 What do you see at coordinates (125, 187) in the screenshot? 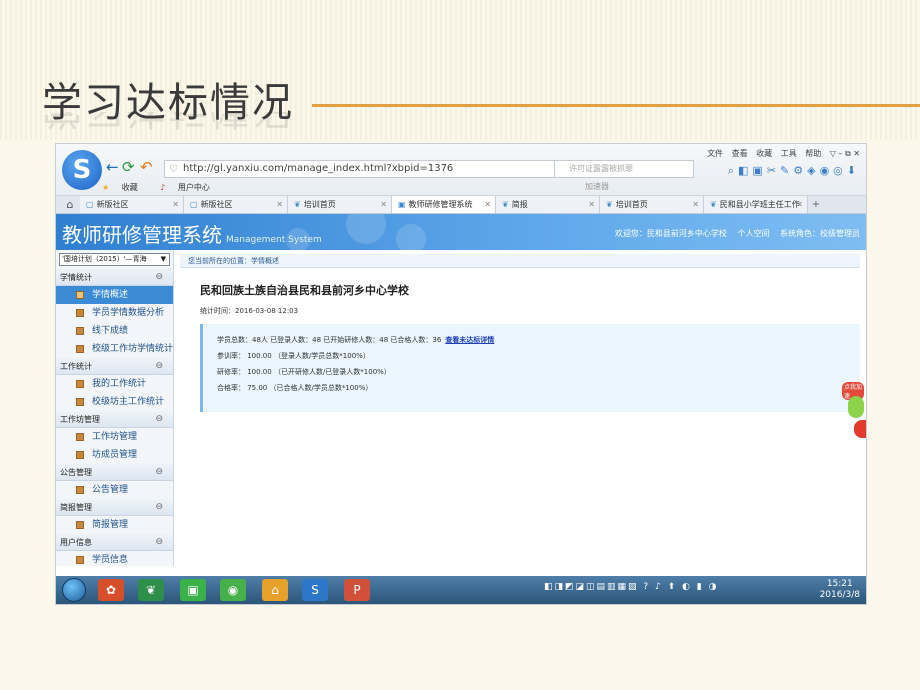
I see `favorites-link: ★ 收藏` at bounding box center [125, 187].